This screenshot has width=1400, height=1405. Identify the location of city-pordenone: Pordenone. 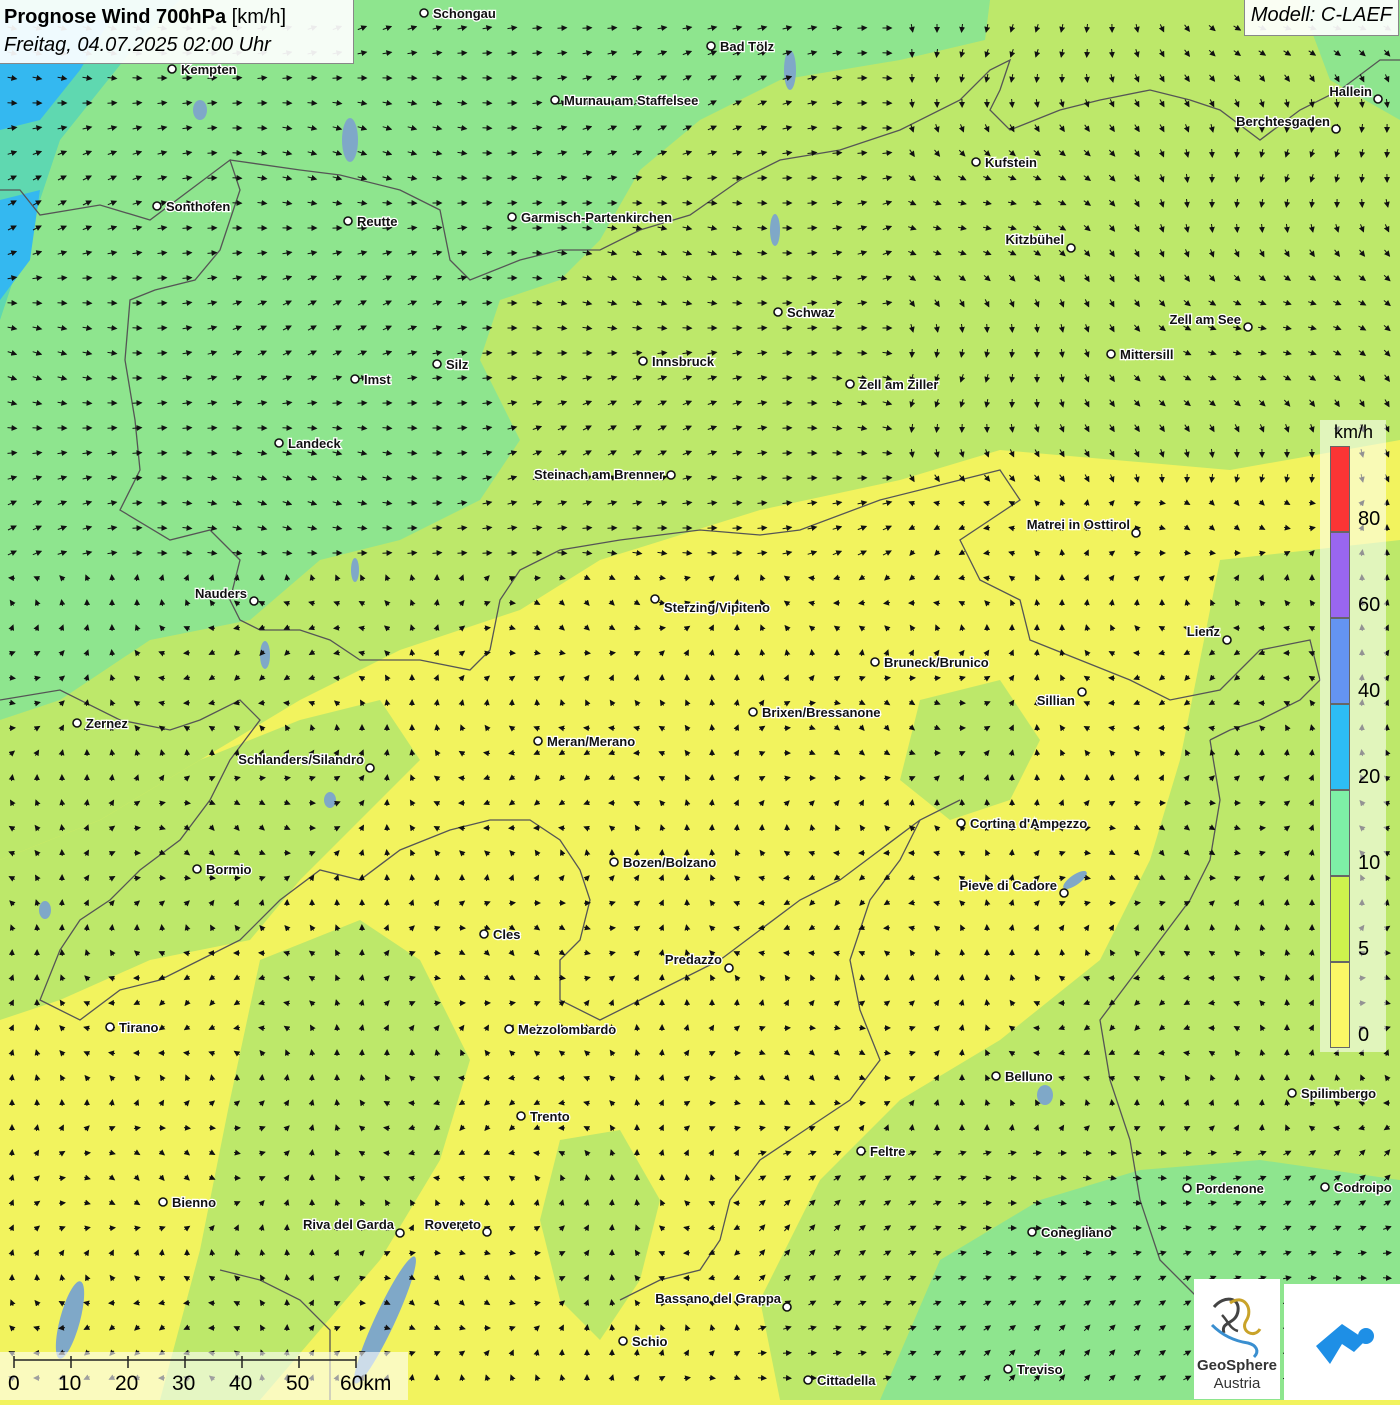
(1223, 1188).